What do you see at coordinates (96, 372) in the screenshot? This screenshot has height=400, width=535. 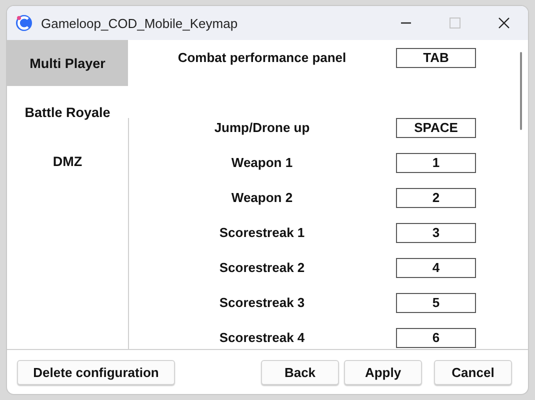 I see `delete-button: Delete configuration` at bounding box center [96, 372].